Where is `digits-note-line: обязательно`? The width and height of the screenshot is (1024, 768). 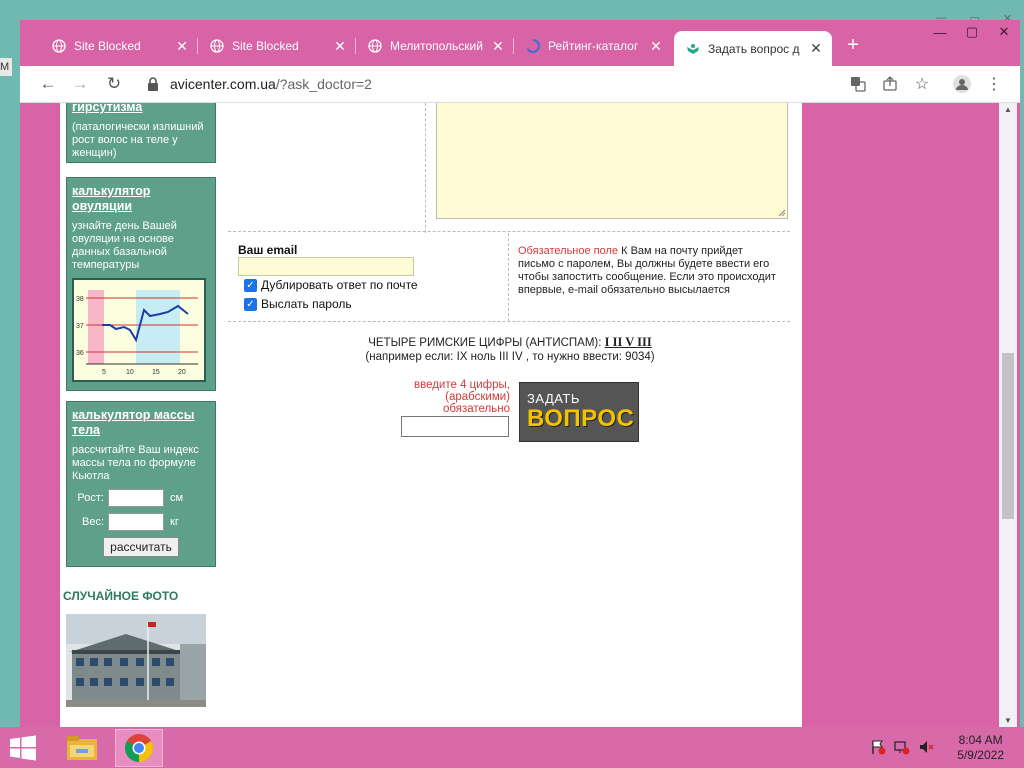 digits-note-line: обязательно is located at coordinates (476, 409).